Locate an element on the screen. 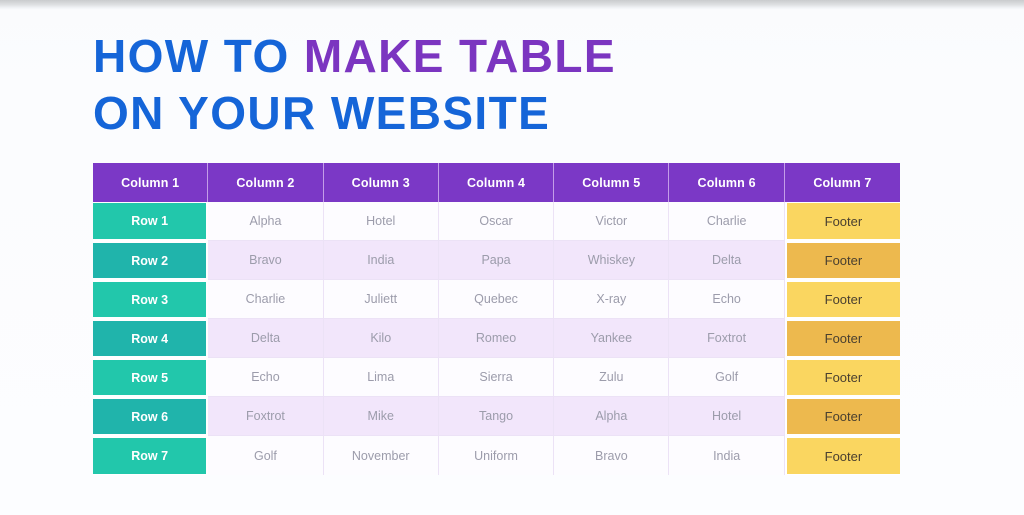 This screenshot has width=1024, height=515. table-header-cell-2: Column 2 is located at coordinates (266, 182).